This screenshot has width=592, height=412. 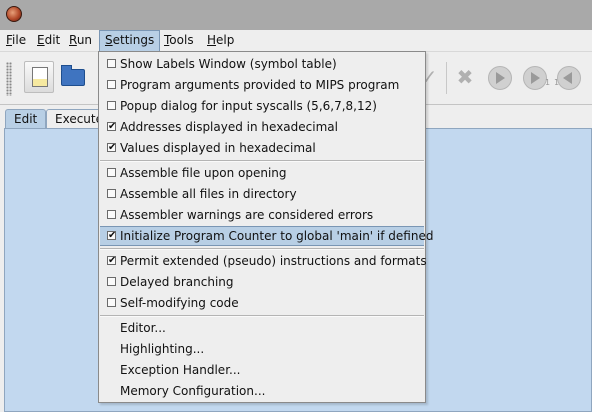 What do you see at coordinates (109, 40) in the screenshot?
I see `menu-settings-mnemonic: S` at bounding box center [109, 40].